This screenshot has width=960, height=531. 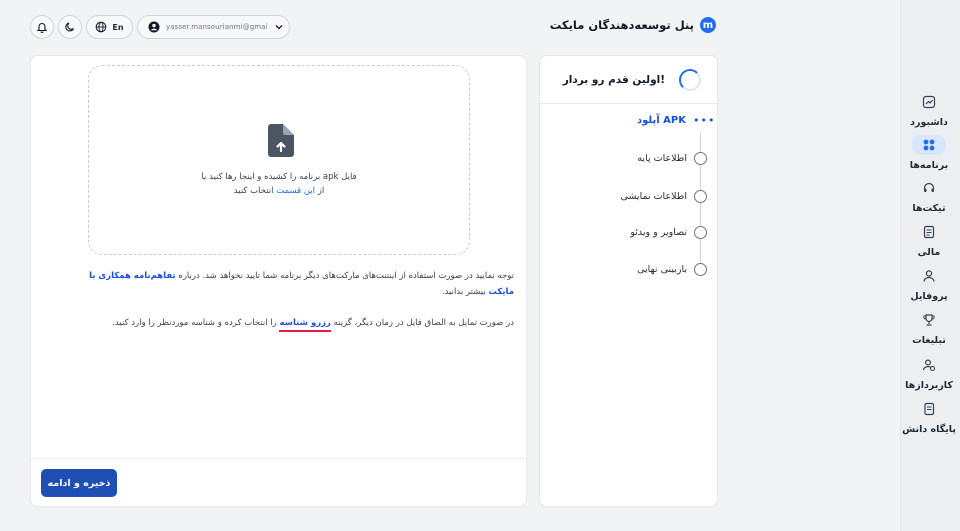 I want to click on book-icon, so click(x=929, y=409).